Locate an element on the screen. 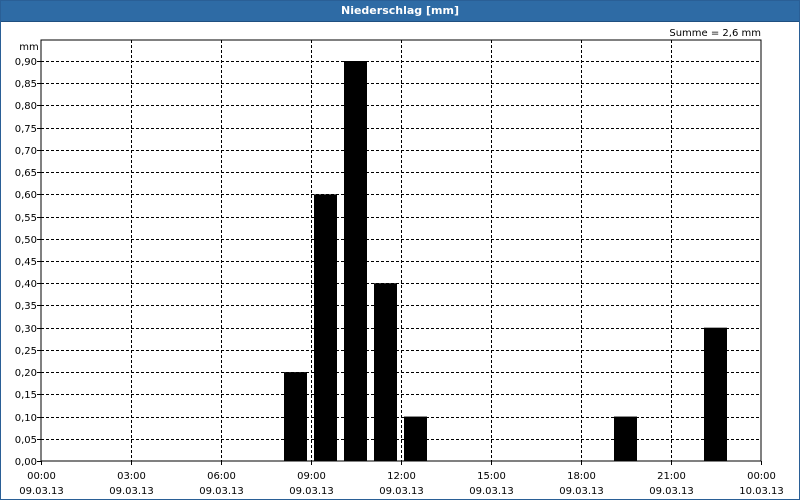 This screenshot has width=800, height=500. x-tick-date: 10.03.13 is located at coordinates (761, 491).